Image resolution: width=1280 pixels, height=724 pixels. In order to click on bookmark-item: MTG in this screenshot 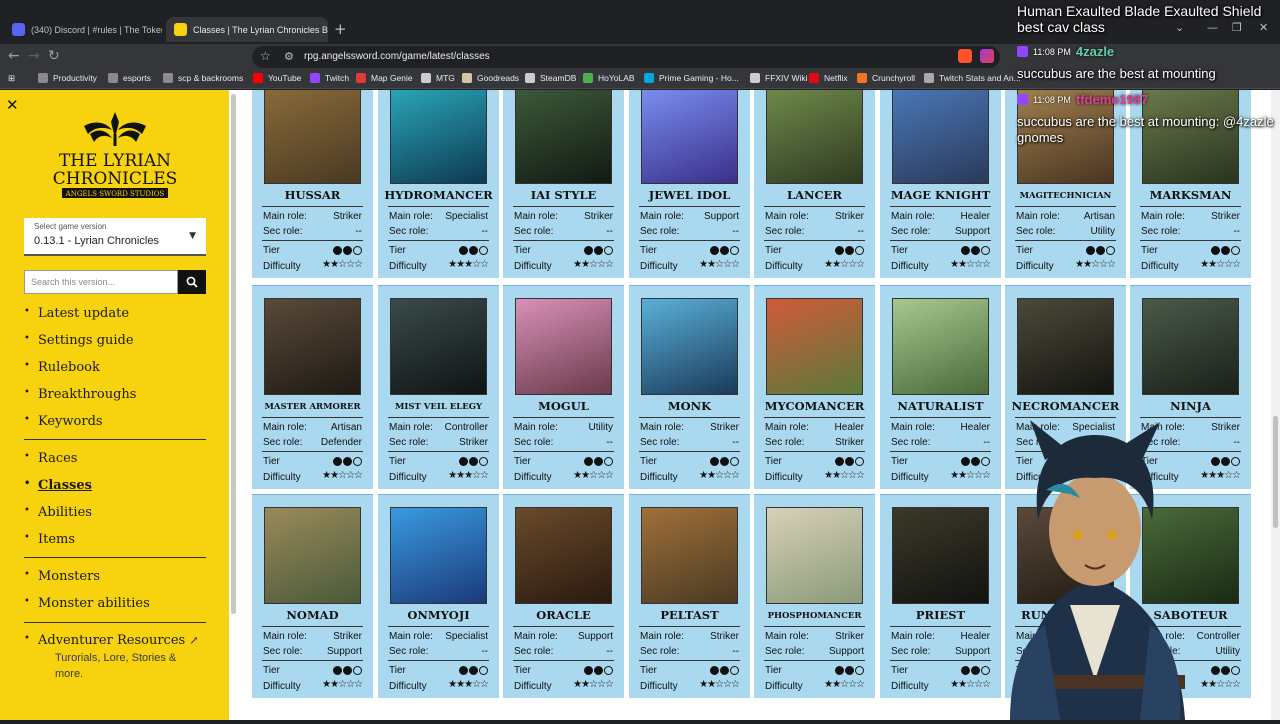, I will do `click(438, 78)`.